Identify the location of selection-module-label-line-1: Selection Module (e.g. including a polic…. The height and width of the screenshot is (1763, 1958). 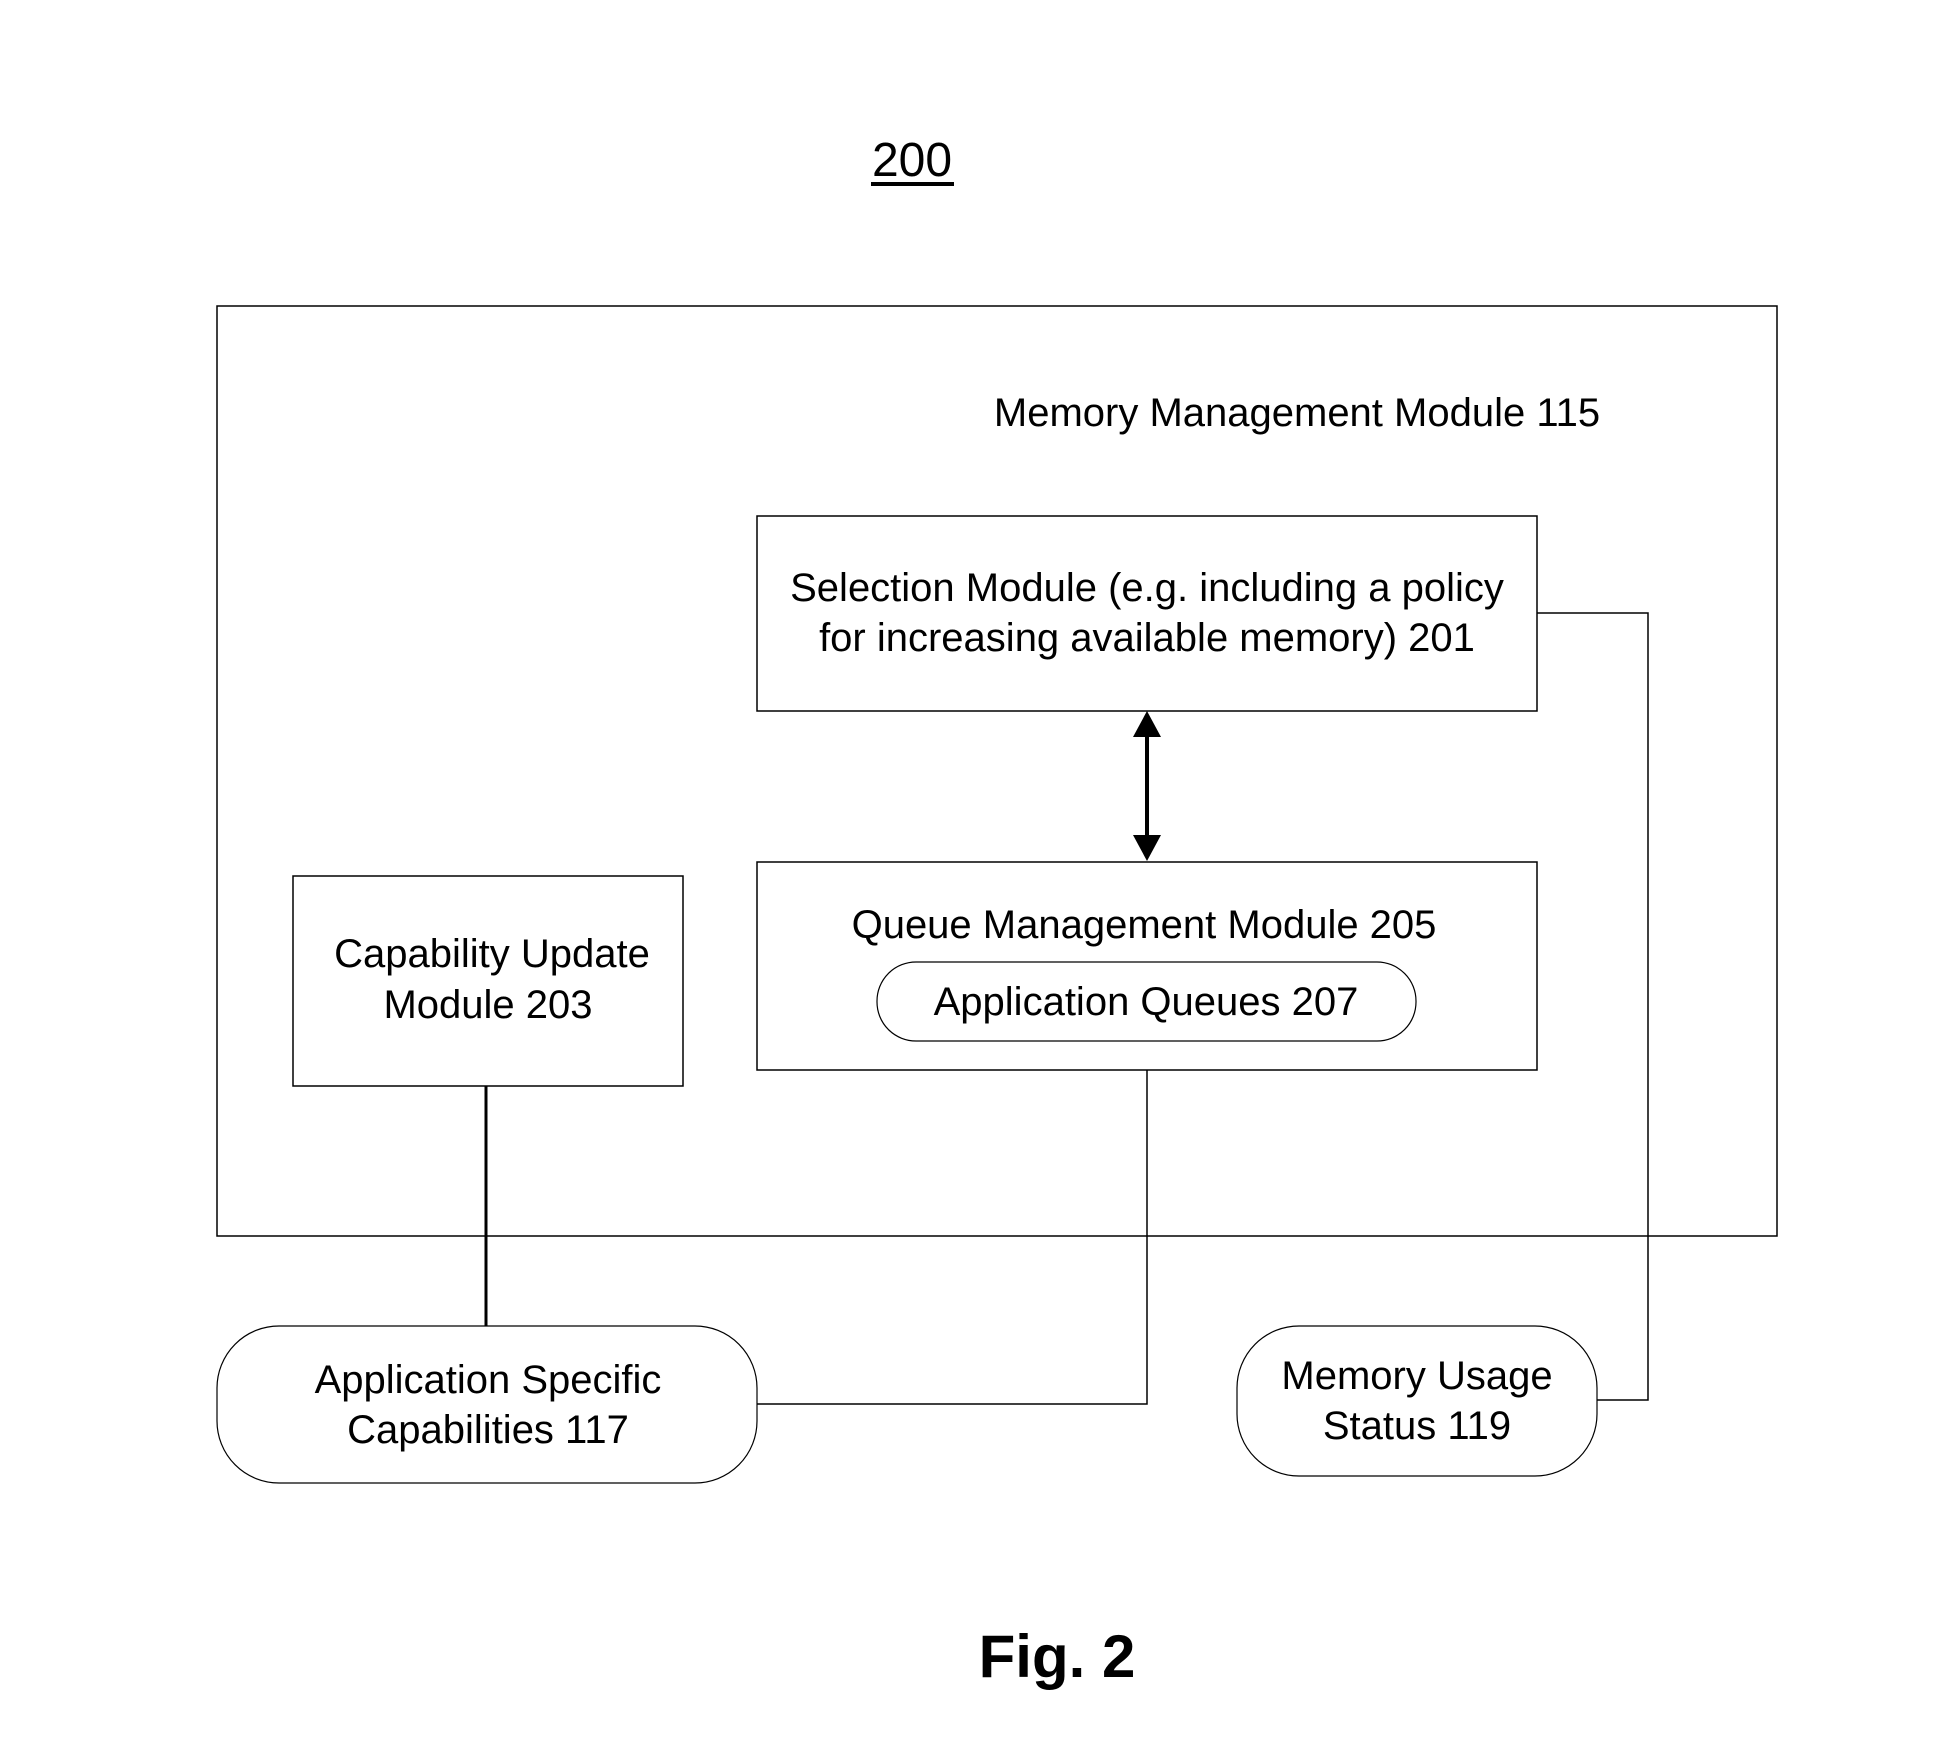
(1147, 588).